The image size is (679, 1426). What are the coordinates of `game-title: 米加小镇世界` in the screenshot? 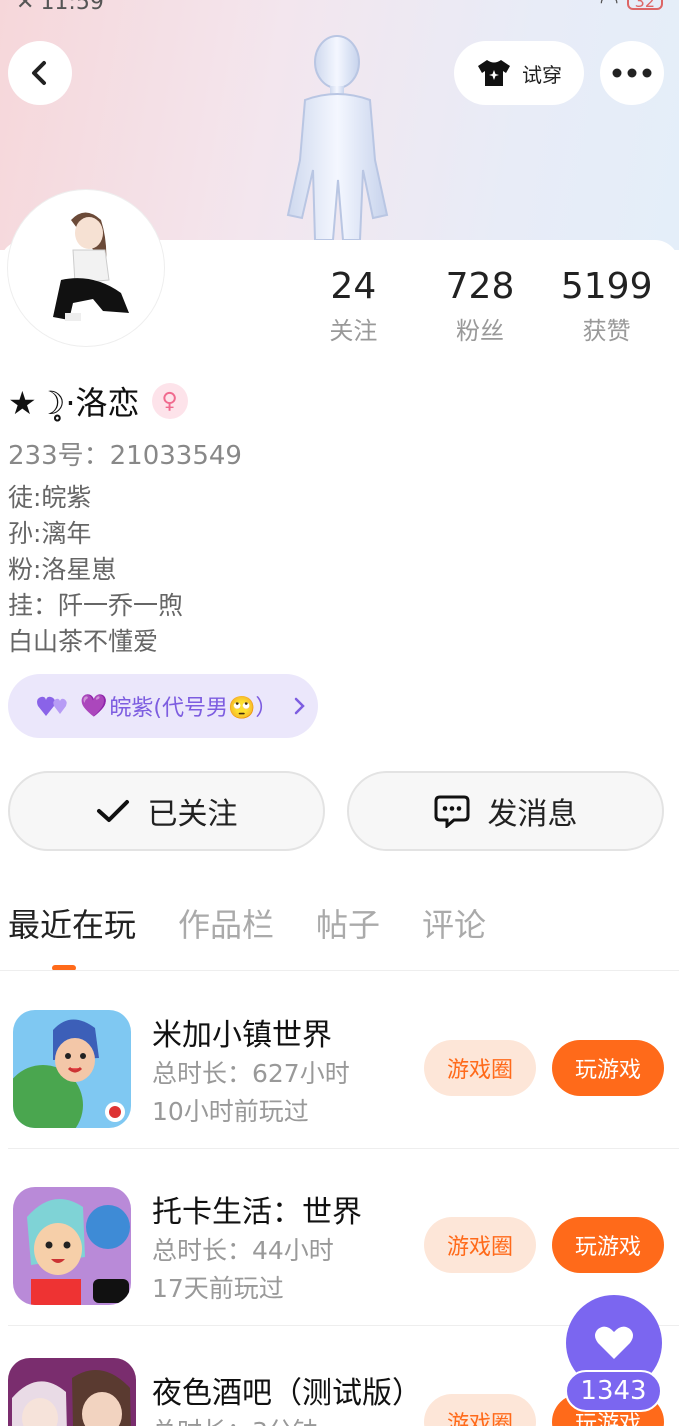 It's located at (242, 1035).